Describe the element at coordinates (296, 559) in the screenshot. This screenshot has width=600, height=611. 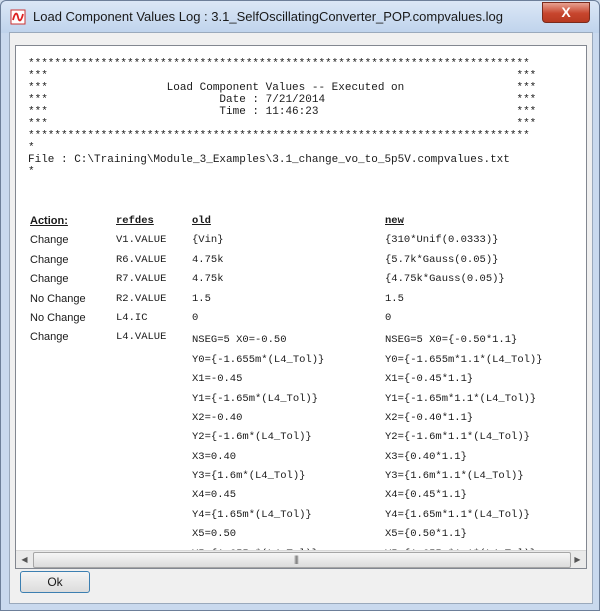
I see `grip-icon: |||` at that location.